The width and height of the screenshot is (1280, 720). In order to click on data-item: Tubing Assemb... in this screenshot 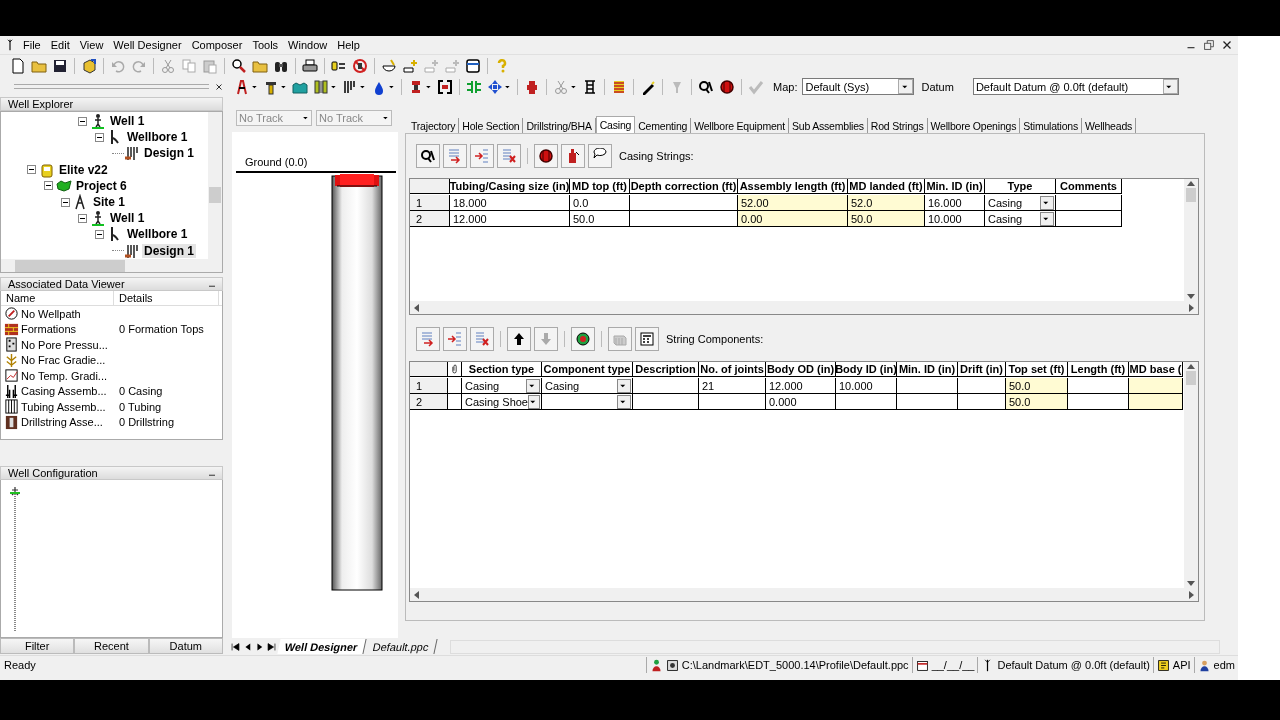, I will do `click(63, 406)`.